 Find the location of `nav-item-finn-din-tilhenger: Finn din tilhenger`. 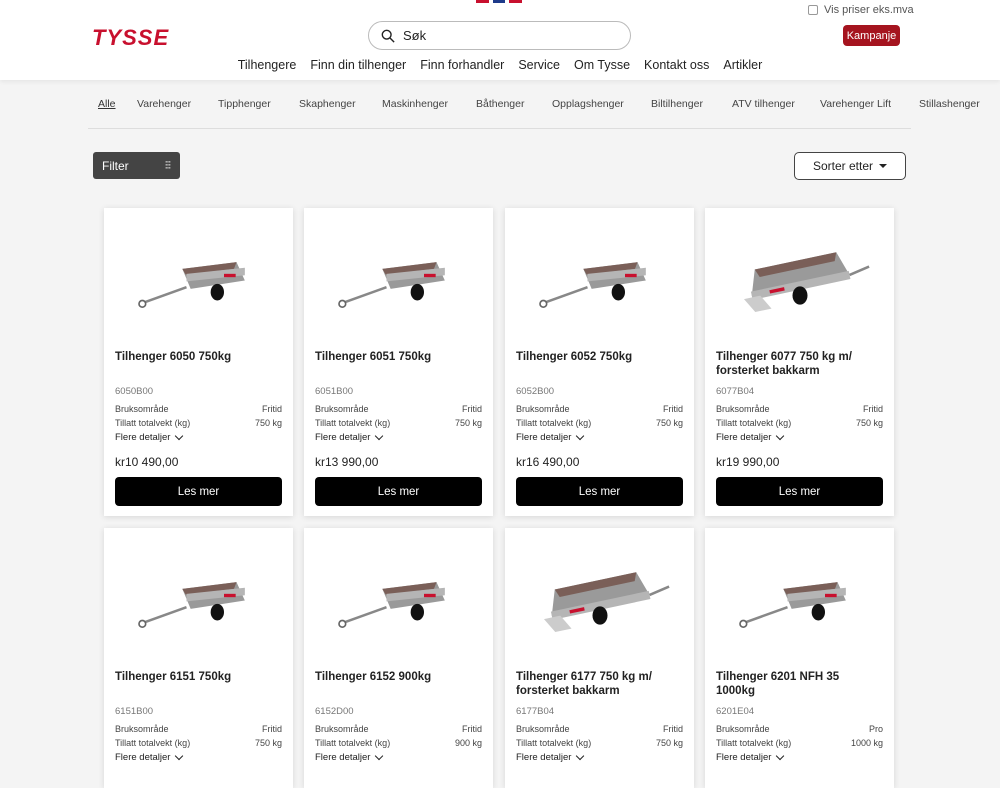

nav-item-finn-din-tilhenger: Finn din tilhenger is located at coordinates (358, 65).